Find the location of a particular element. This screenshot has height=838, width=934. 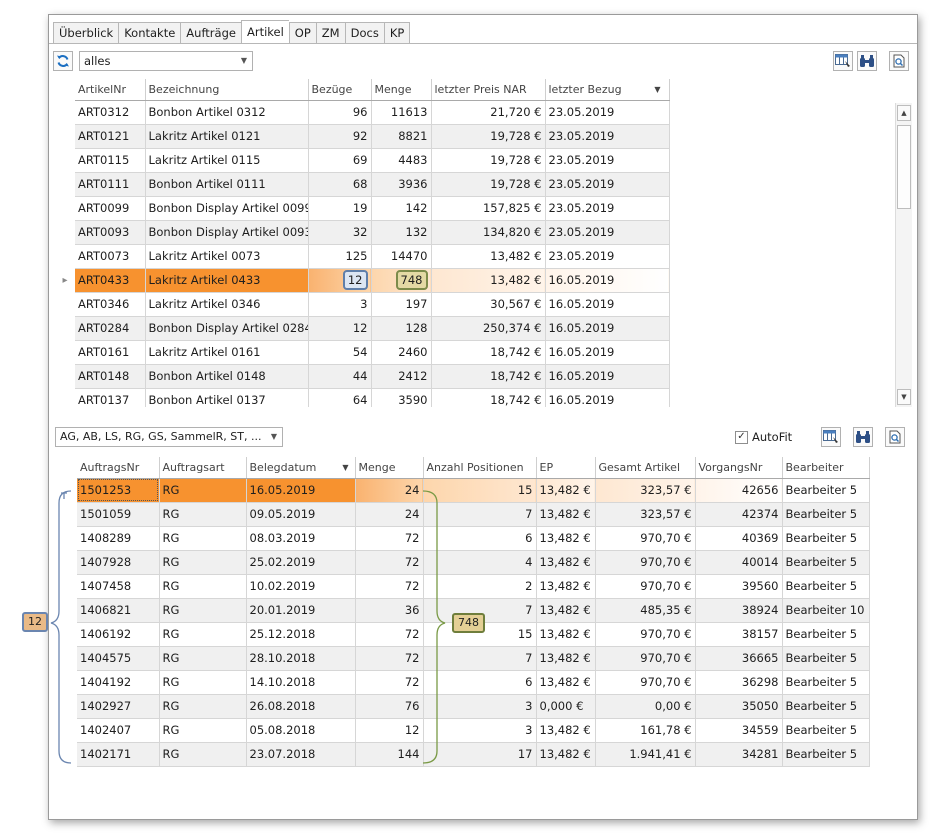

cell-bezuege: 3 is located at coordinates (340, 304).